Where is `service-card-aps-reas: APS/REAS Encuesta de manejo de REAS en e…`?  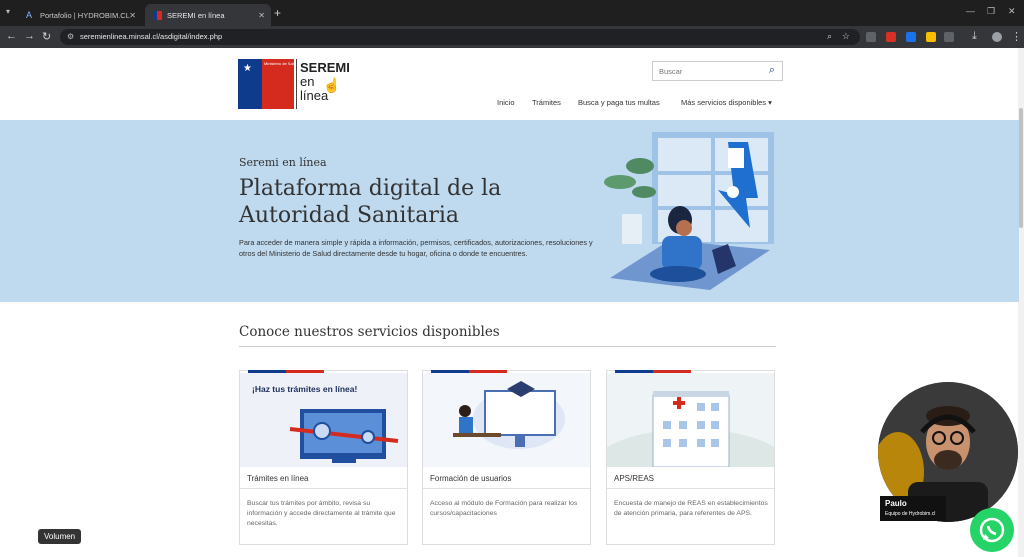 service-card-aps-reas: APS/REAS Encuesta de manejo de REAS en e… is located at coordinates (690, 457).